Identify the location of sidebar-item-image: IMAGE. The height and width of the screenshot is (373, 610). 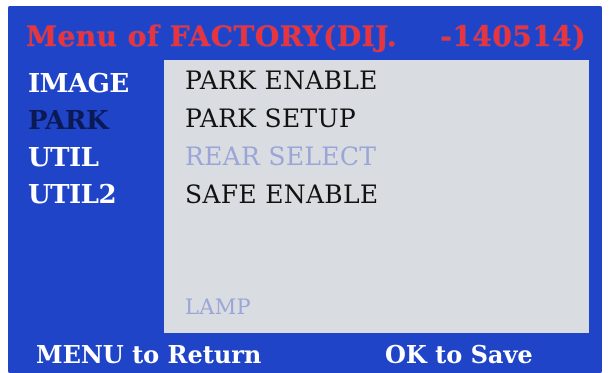
(98, 84).